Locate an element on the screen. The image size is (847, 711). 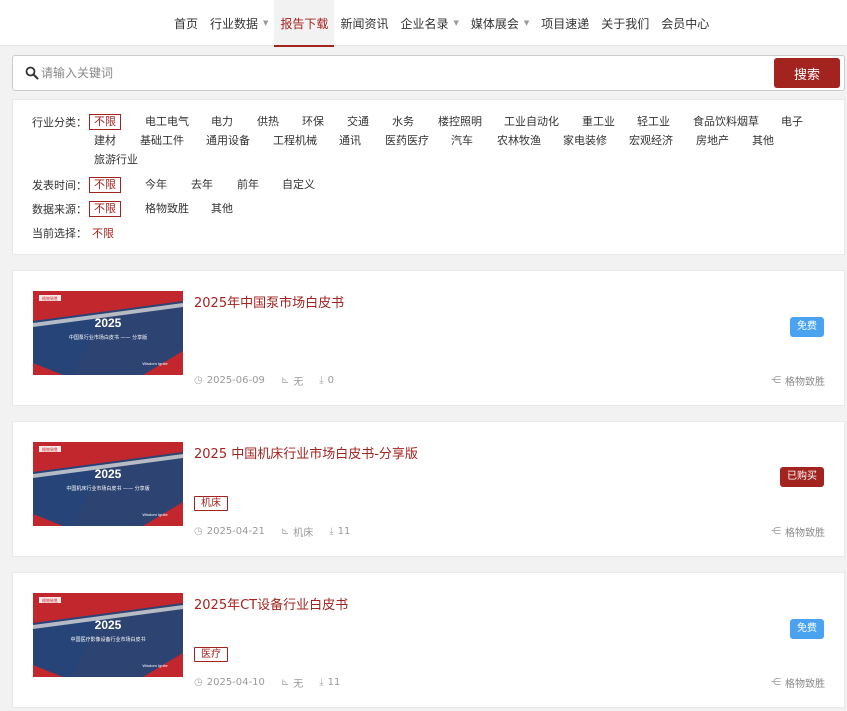
search-bar: 搜索 is located at coordinates (428, 73).